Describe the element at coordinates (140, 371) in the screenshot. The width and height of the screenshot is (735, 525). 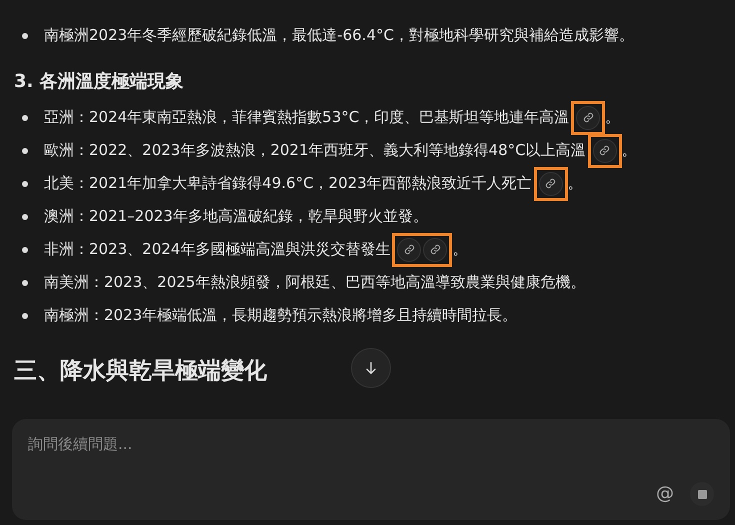
I see `section-heading: 三、降水與乾旱極端變化` at that location.